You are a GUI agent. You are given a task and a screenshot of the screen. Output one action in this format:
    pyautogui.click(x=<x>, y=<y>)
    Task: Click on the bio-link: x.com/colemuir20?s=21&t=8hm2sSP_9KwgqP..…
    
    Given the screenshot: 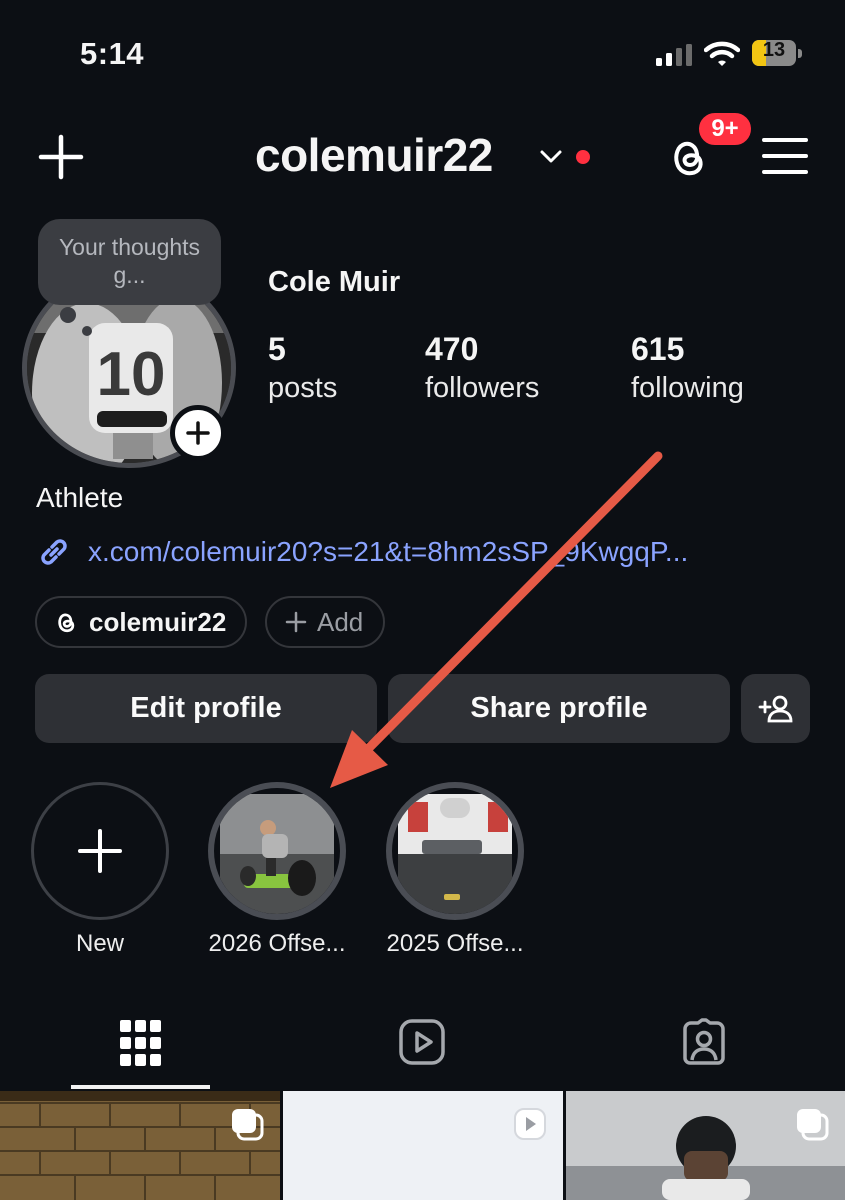 What is the action you would take?
    pyautogui.click(x=362, y=552)
    